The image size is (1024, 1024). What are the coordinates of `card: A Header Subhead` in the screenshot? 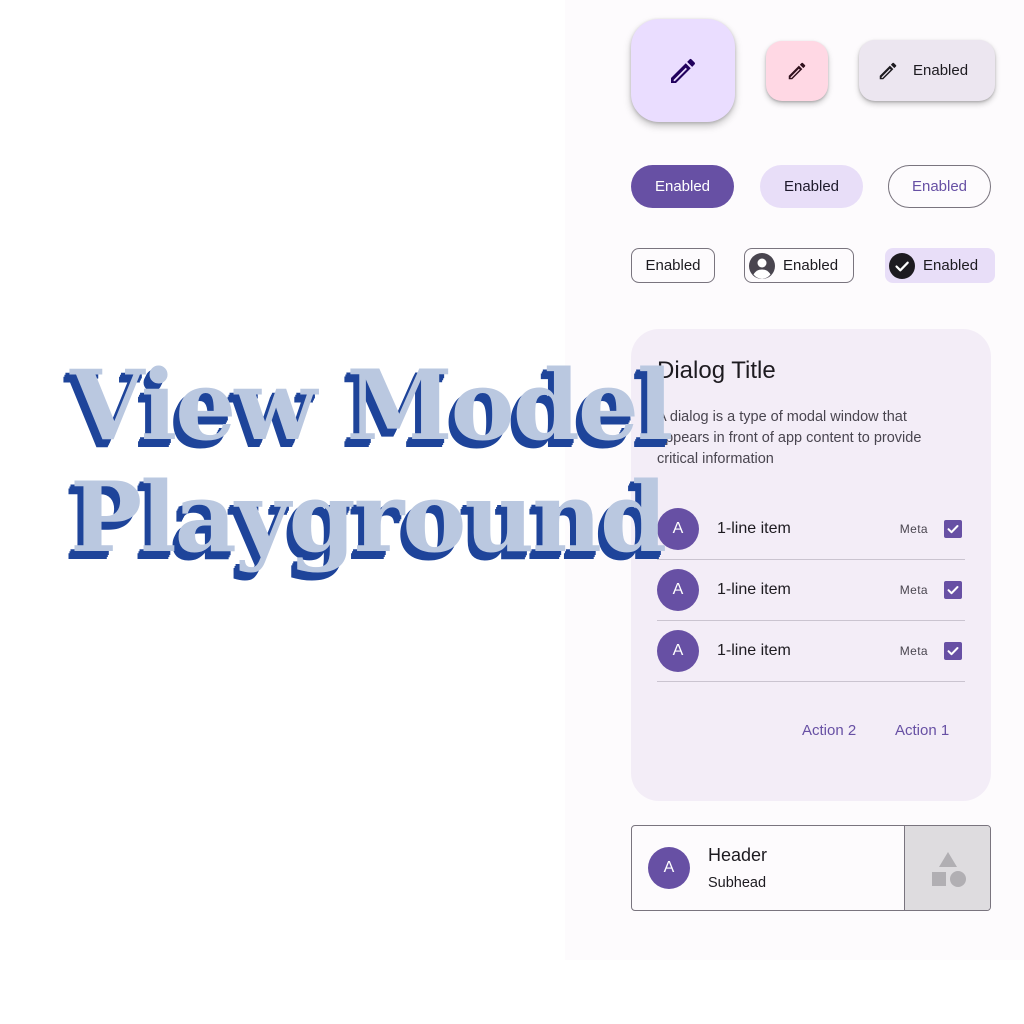 It's located at (811, 868).